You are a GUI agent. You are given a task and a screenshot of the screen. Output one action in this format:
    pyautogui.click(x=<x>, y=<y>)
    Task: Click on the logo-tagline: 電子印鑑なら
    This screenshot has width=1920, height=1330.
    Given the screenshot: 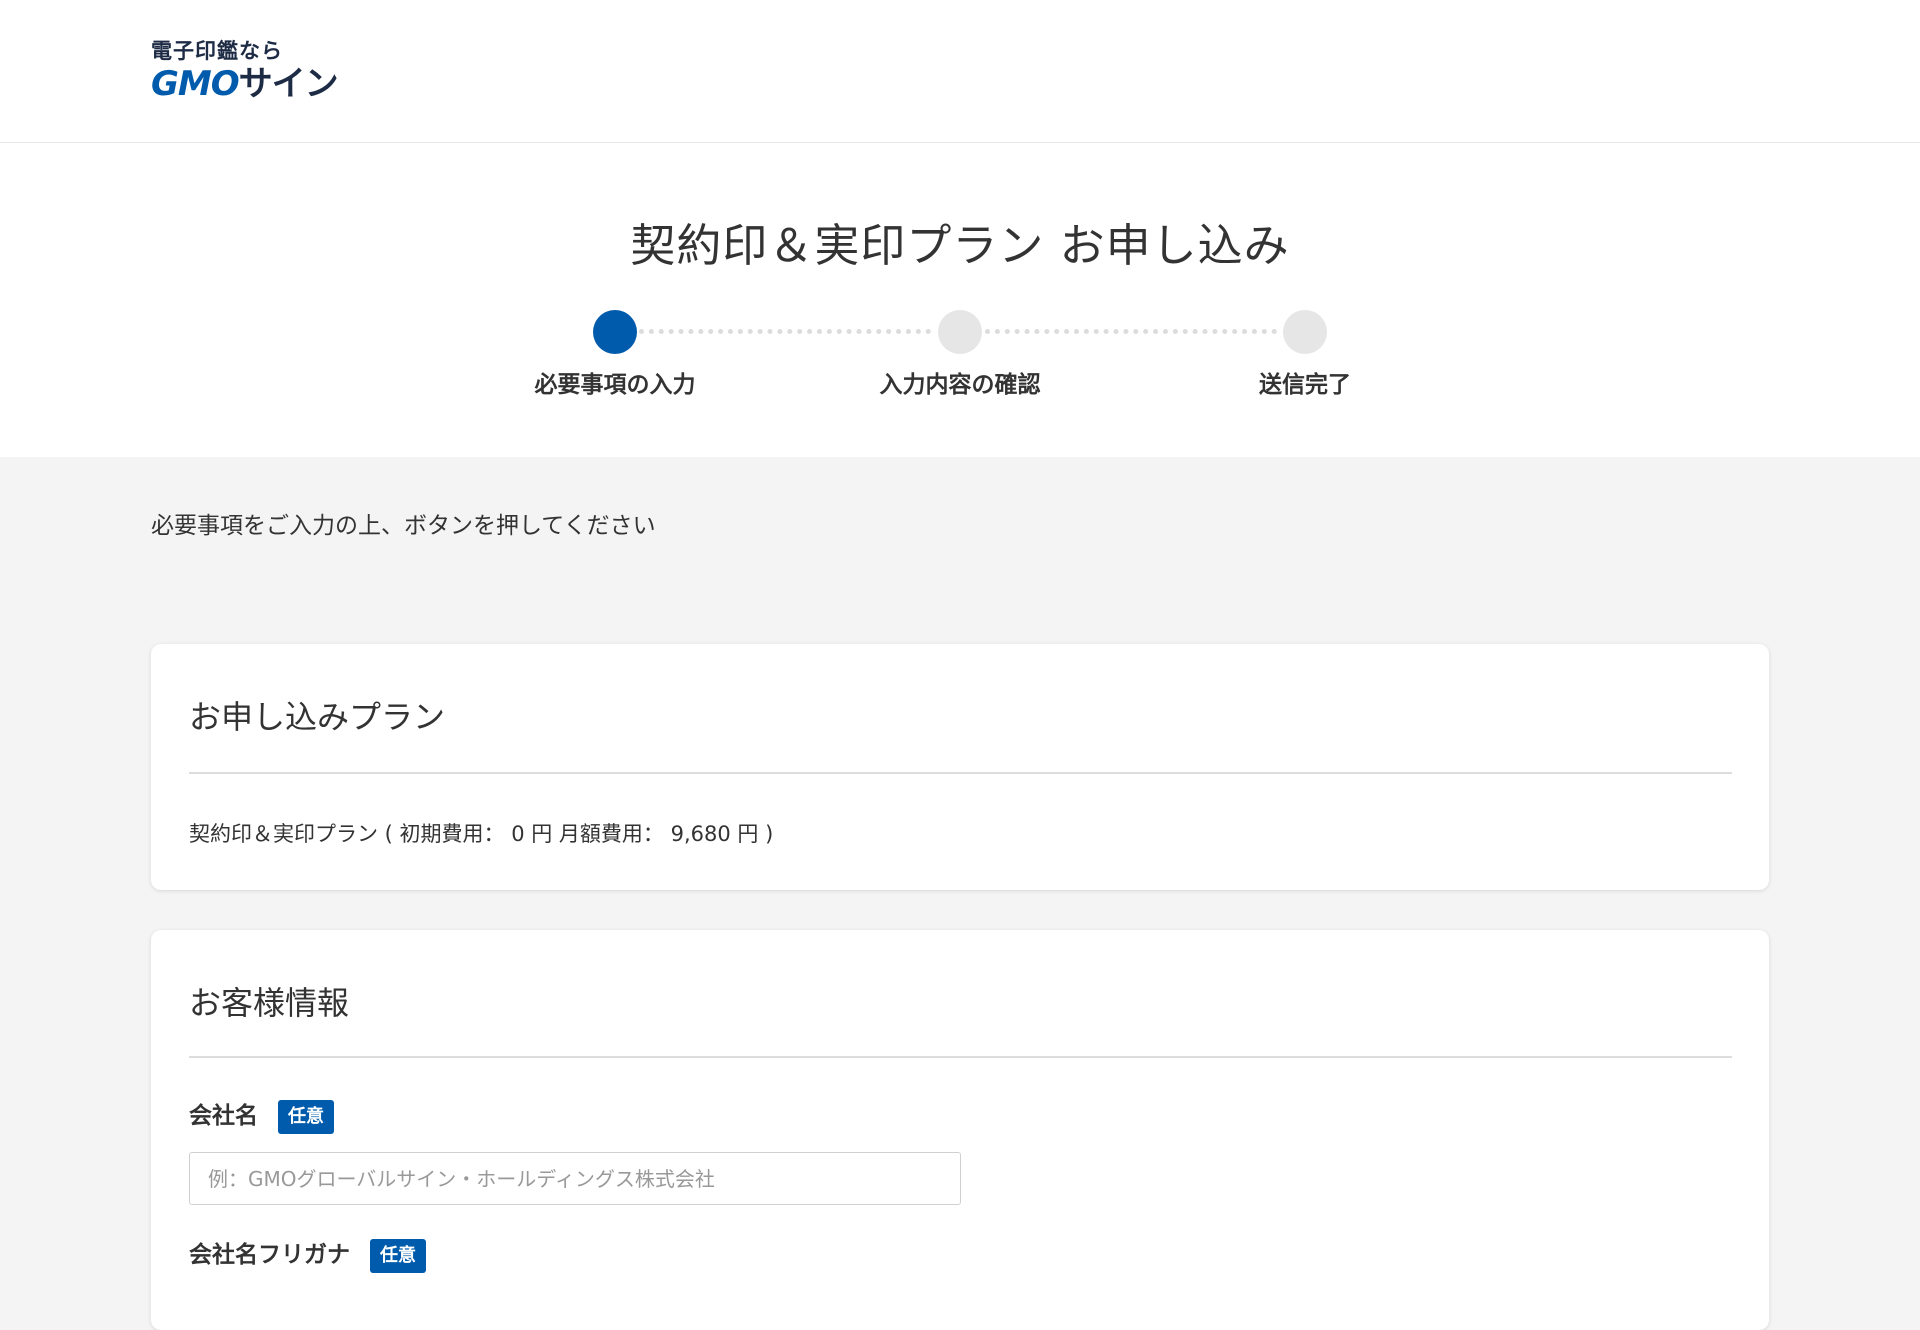 What is the action you would take?
    pyautogui.click(x=217, y=51)
    